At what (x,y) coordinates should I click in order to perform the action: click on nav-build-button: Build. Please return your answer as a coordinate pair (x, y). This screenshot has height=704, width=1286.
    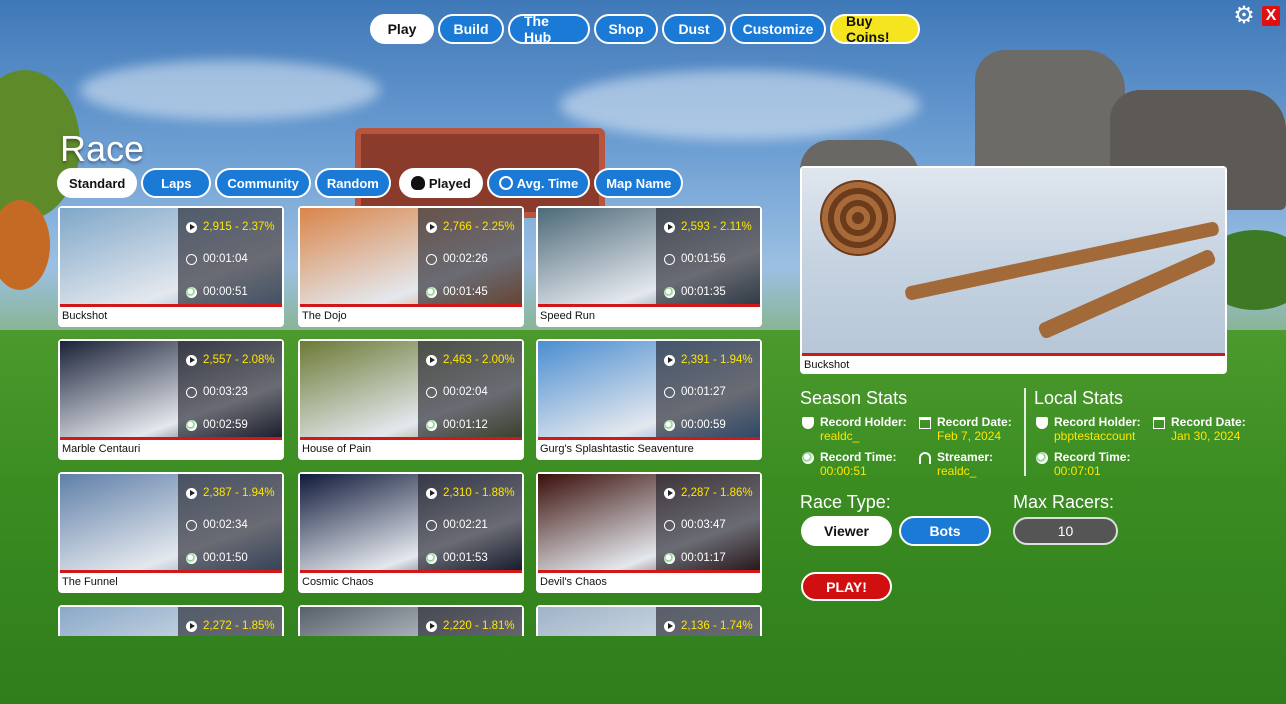
    Looking at the image, I should click on (471, 29).